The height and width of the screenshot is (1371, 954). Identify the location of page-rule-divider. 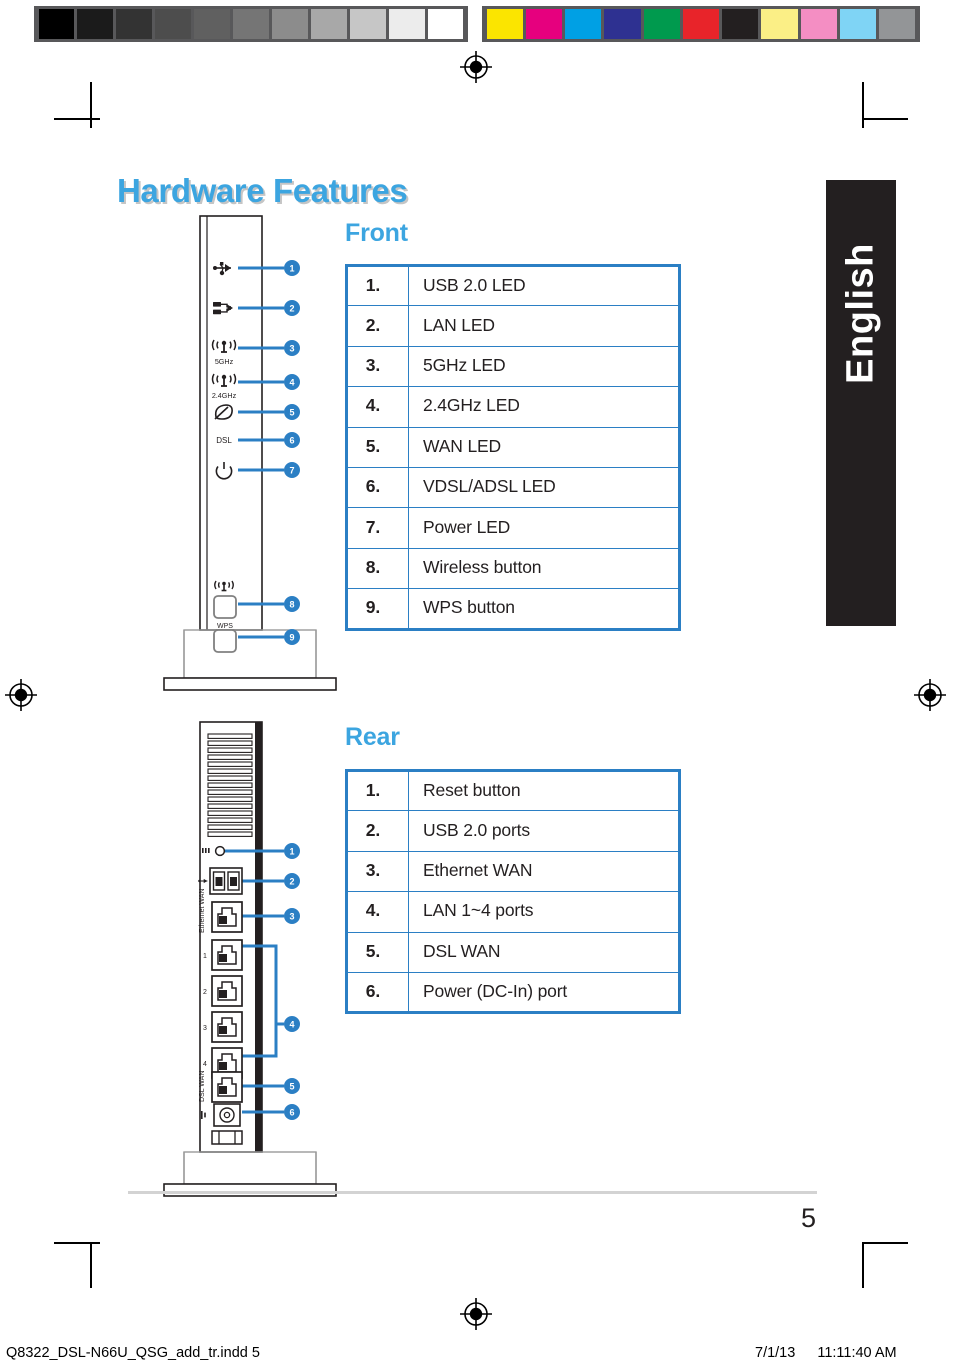
(472, 1192).